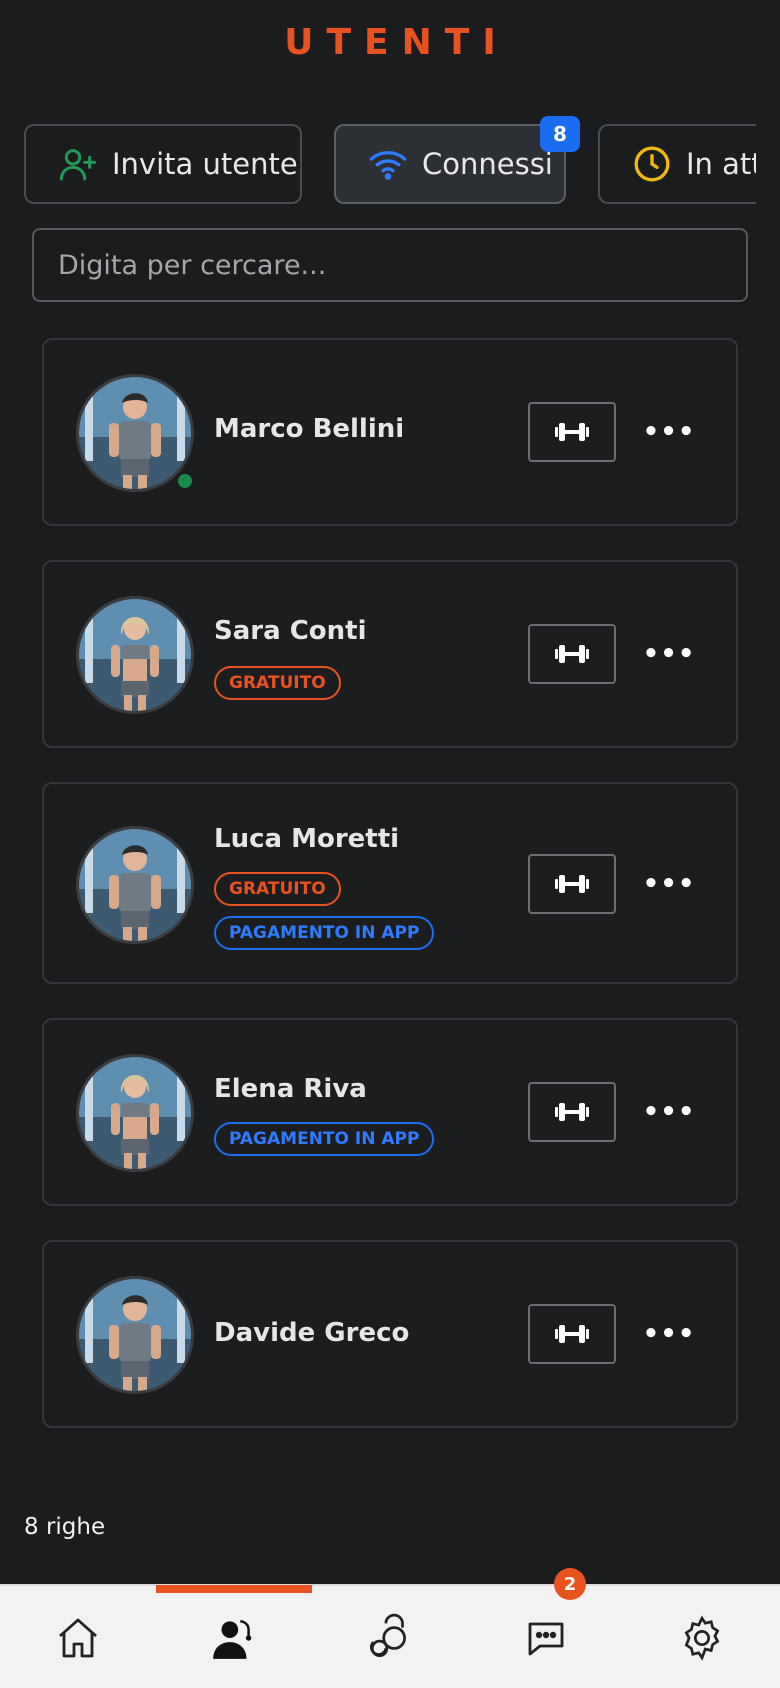 Image resolution: width=780 pixels, height=1688 pixels. What do you see at coordinates (78, 165) in the screenshot?
I see `add-user-icon` at bounding box center [78, 165].